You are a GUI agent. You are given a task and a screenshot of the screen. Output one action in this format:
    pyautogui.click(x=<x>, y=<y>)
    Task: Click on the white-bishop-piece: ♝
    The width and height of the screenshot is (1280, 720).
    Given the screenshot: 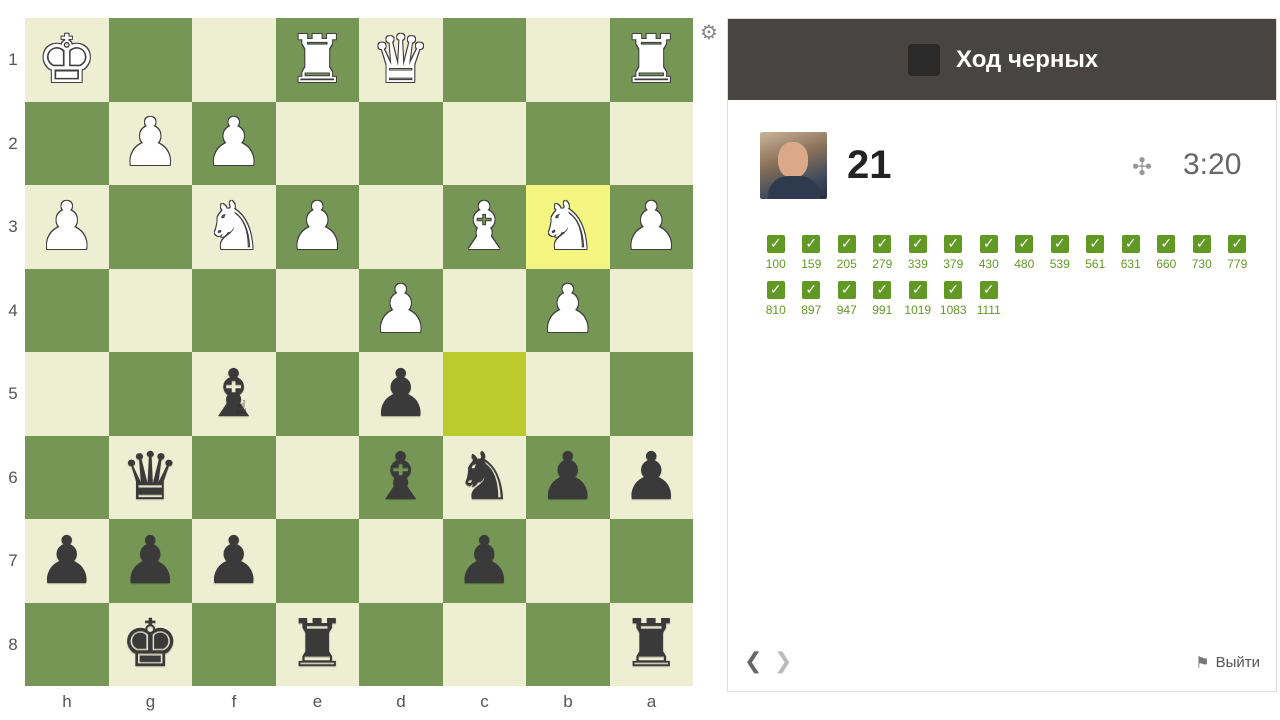 What is the action you would take?
    pyautogui.click(x=484, y=226)
    